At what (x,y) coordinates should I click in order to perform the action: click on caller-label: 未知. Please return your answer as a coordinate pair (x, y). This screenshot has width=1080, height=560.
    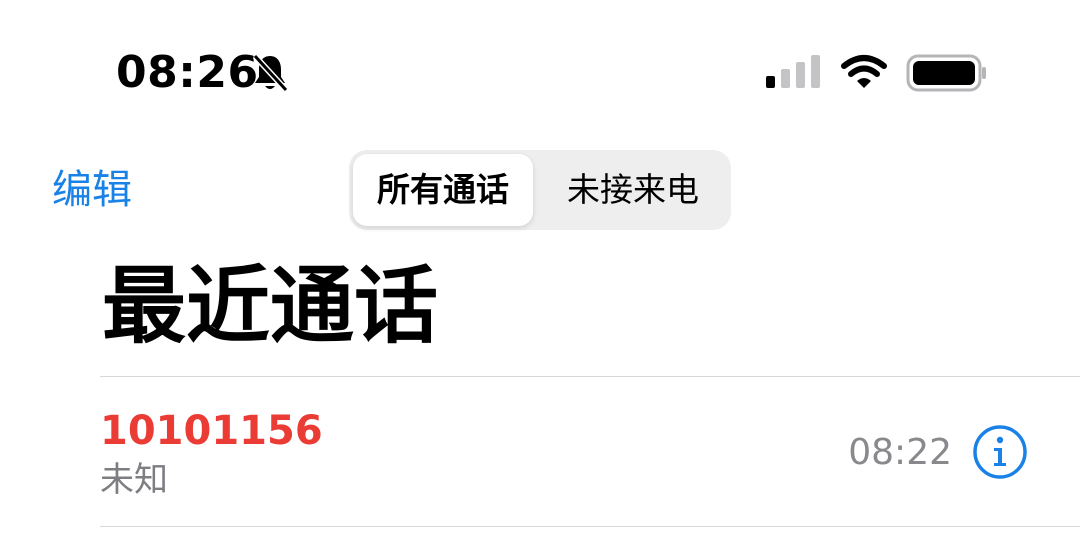
    Looking at the image, I should click on (134, 480).